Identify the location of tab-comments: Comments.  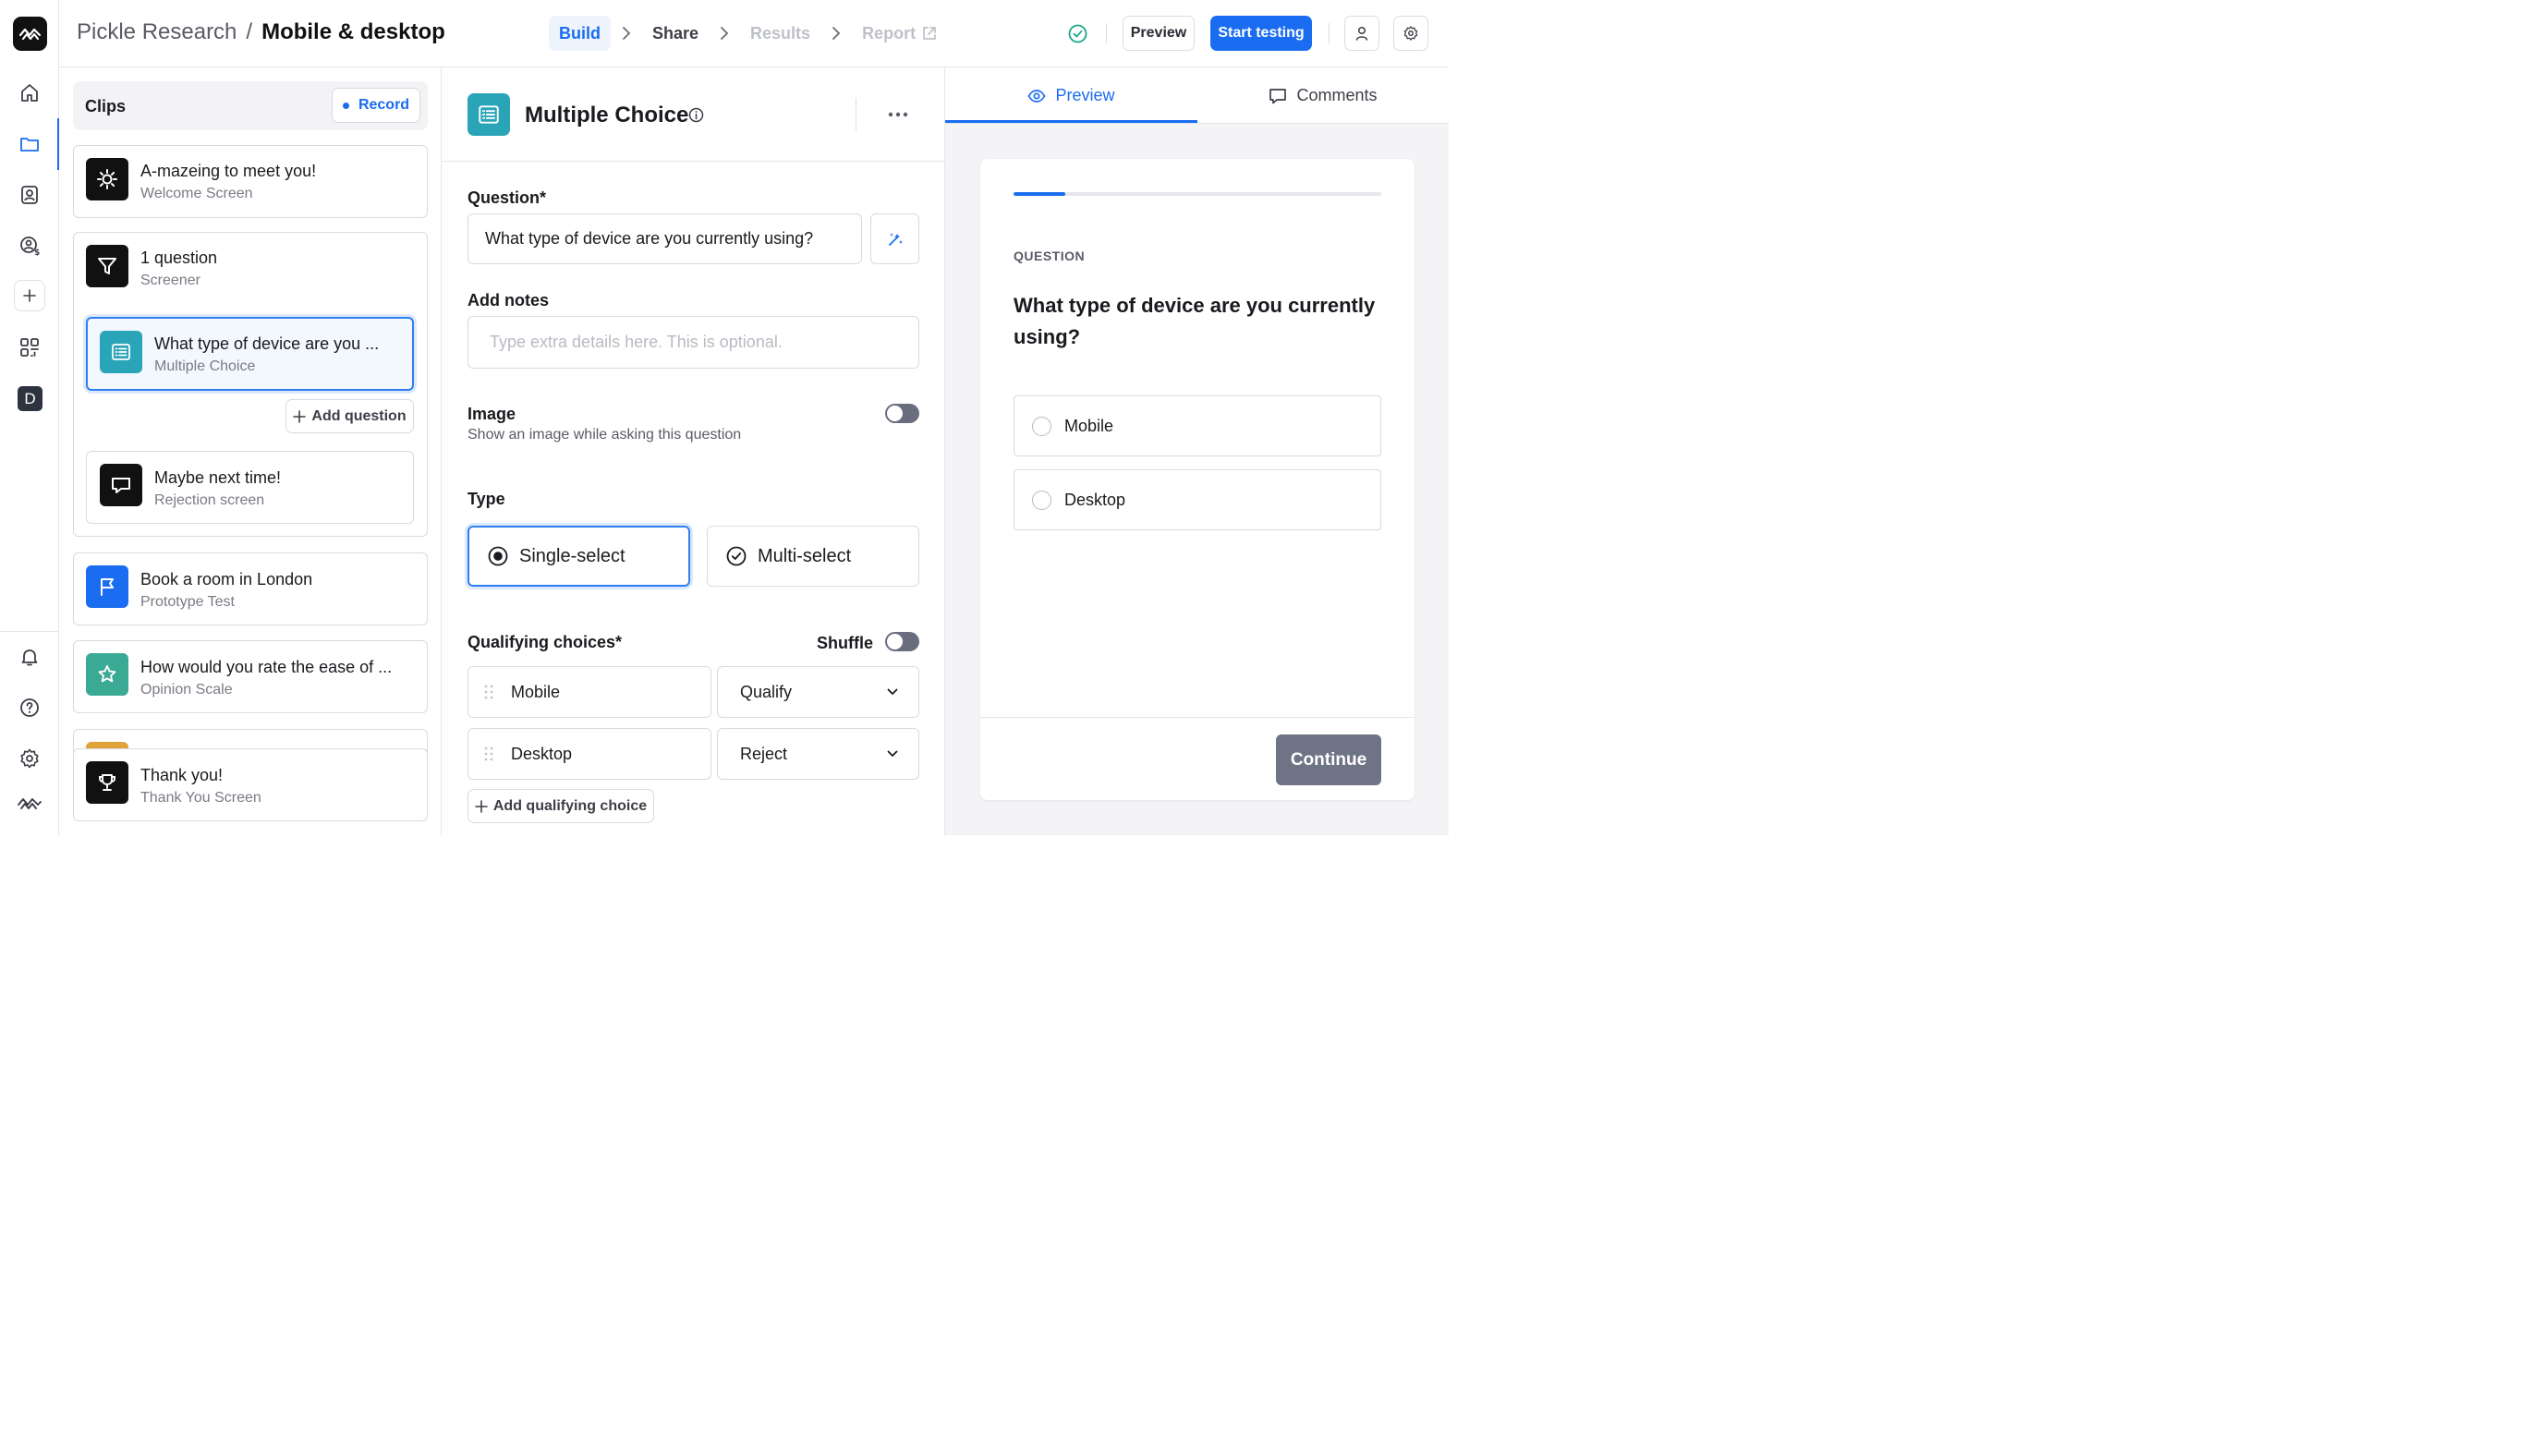
(1323, 95).